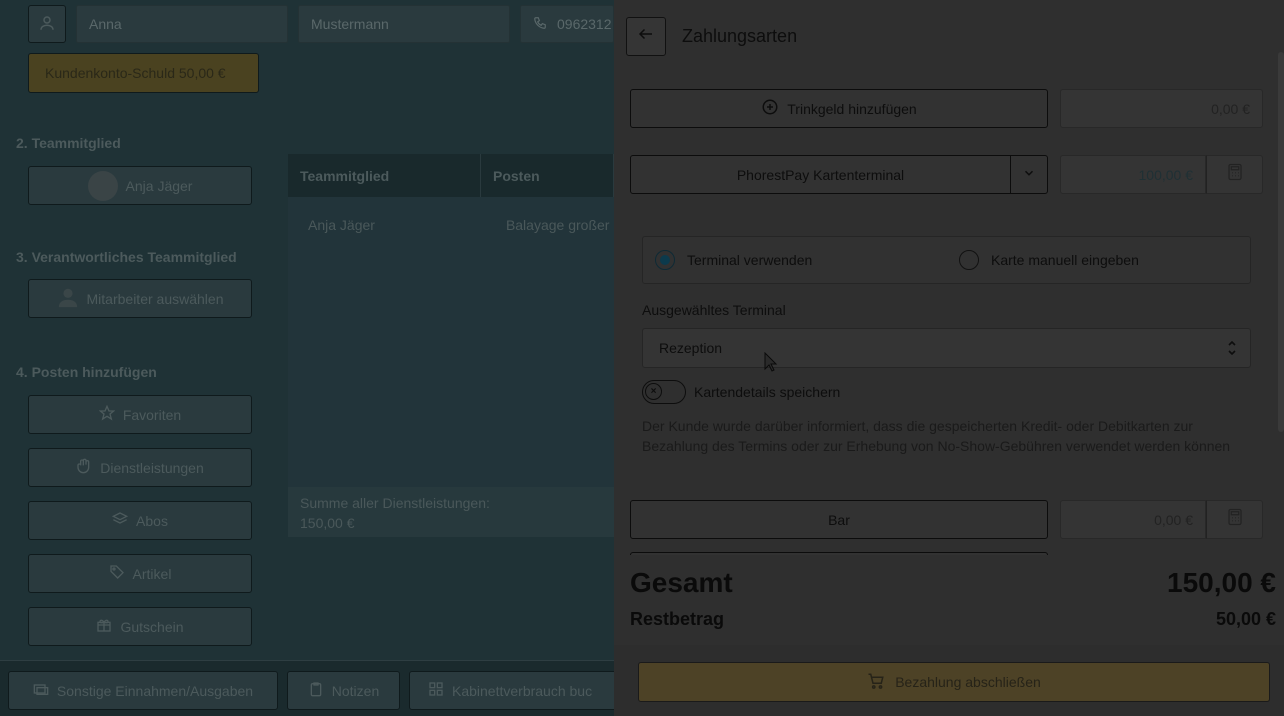 The width and height of the screenshot is (1284, 716). I want to click on clipboard-icon, so click(316, 690).